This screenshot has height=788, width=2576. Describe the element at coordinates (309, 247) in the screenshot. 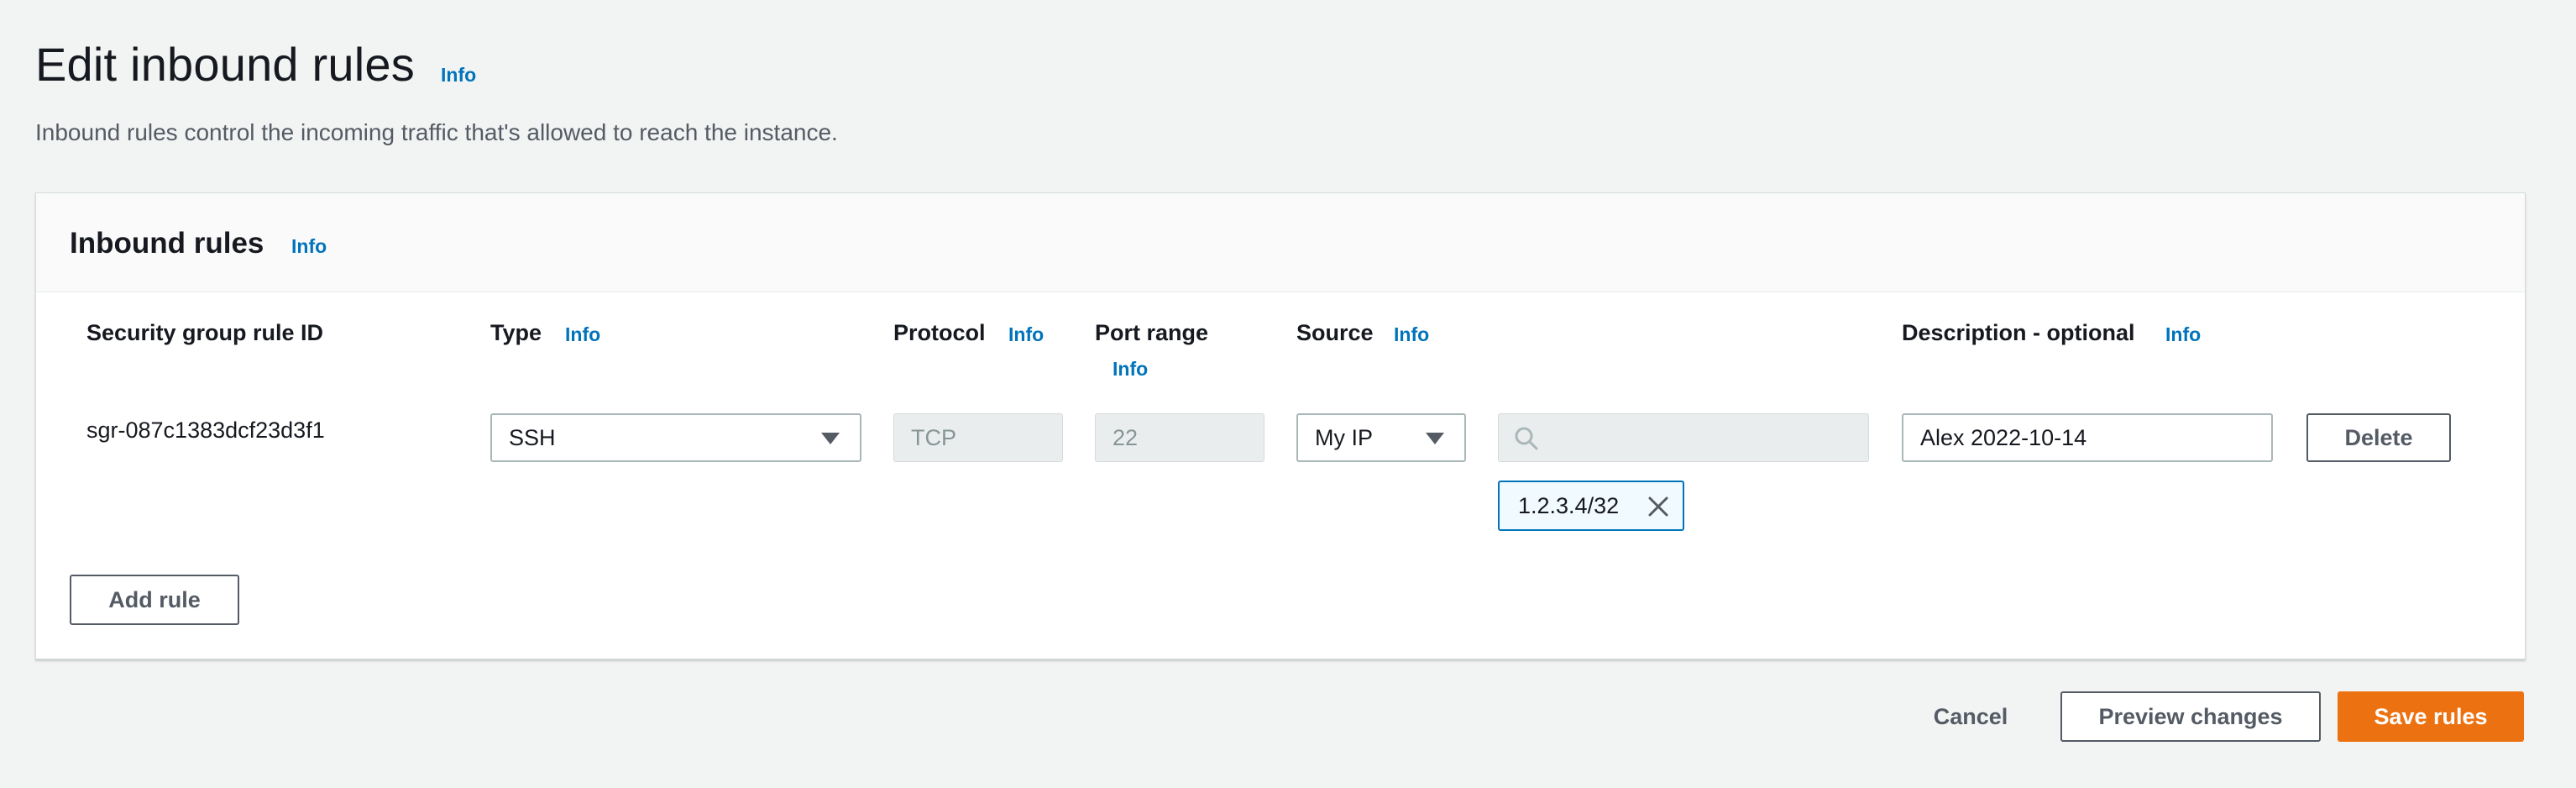

I see `panel-title-info-link: Info` at that location.